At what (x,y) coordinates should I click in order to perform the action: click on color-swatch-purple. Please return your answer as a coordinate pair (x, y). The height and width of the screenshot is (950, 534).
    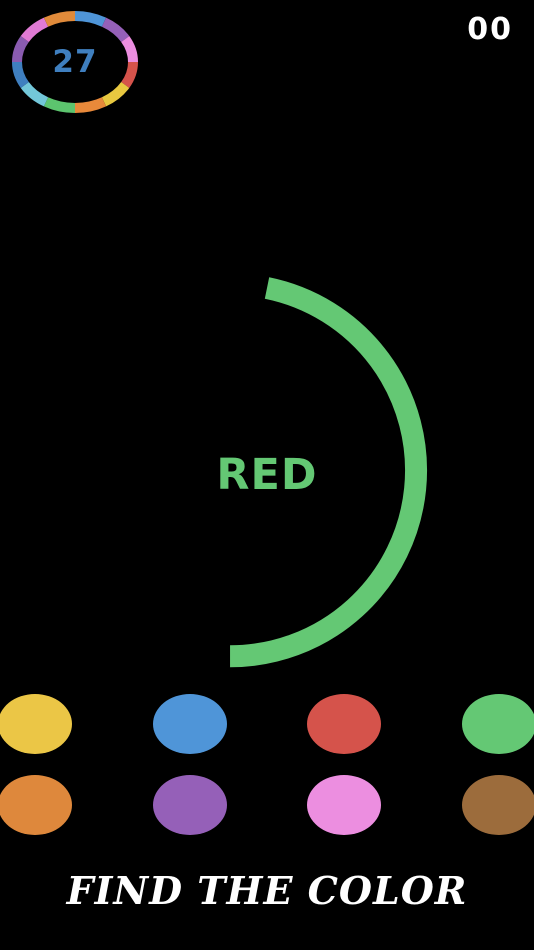
    Looking at the image, I should click on (190, 805).